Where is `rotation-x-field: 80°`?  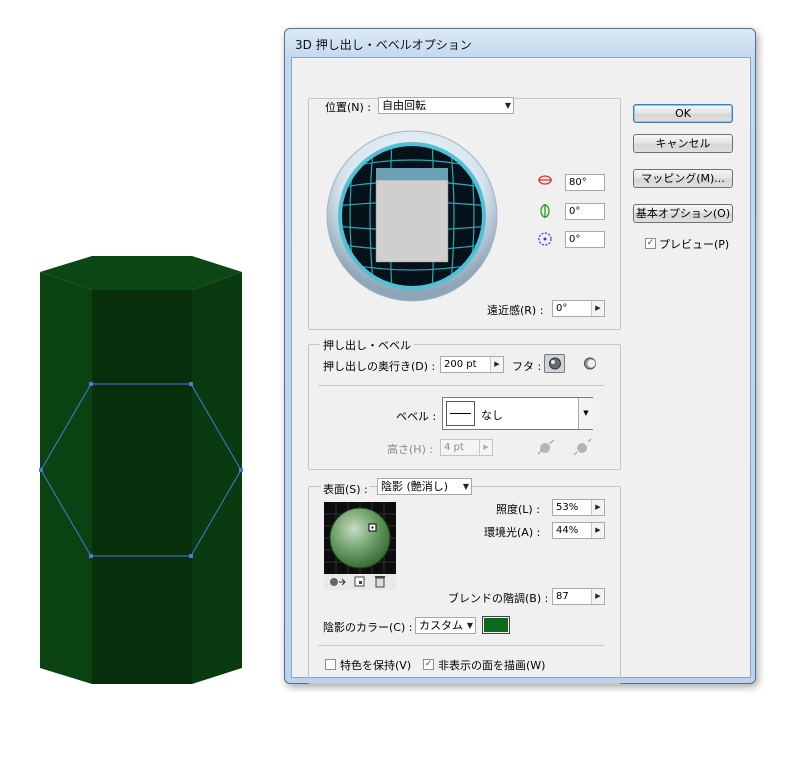
rotation-x-field: 80° is located at coordinates (585, 182).